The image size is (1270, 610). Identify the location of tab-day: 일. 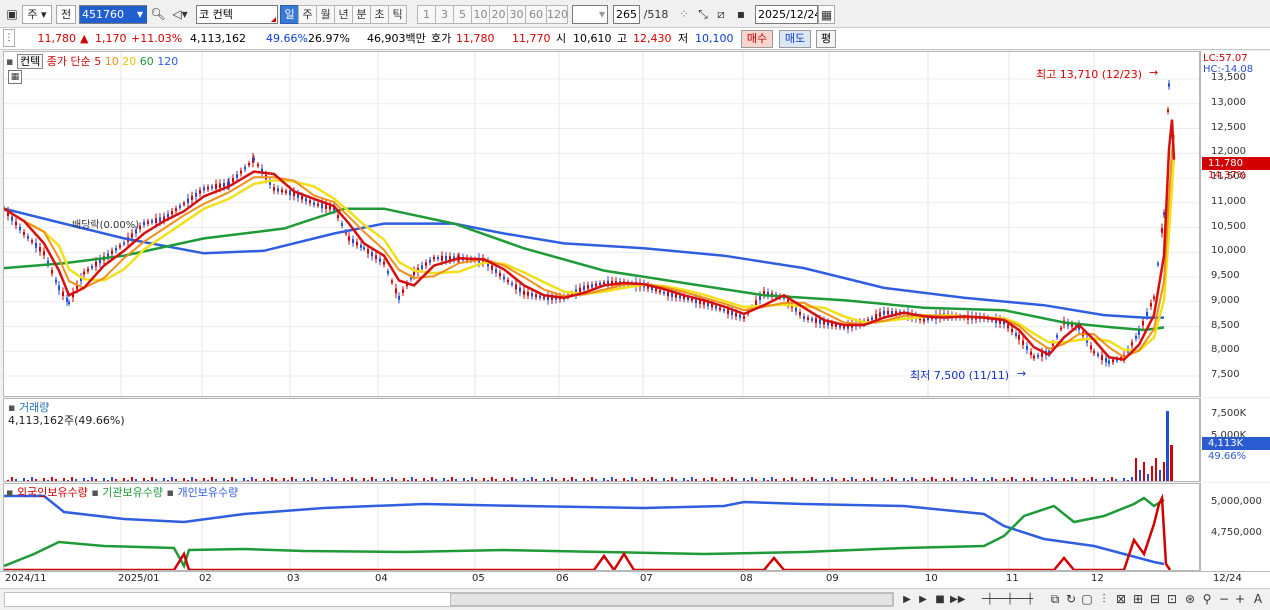
(289, 14).